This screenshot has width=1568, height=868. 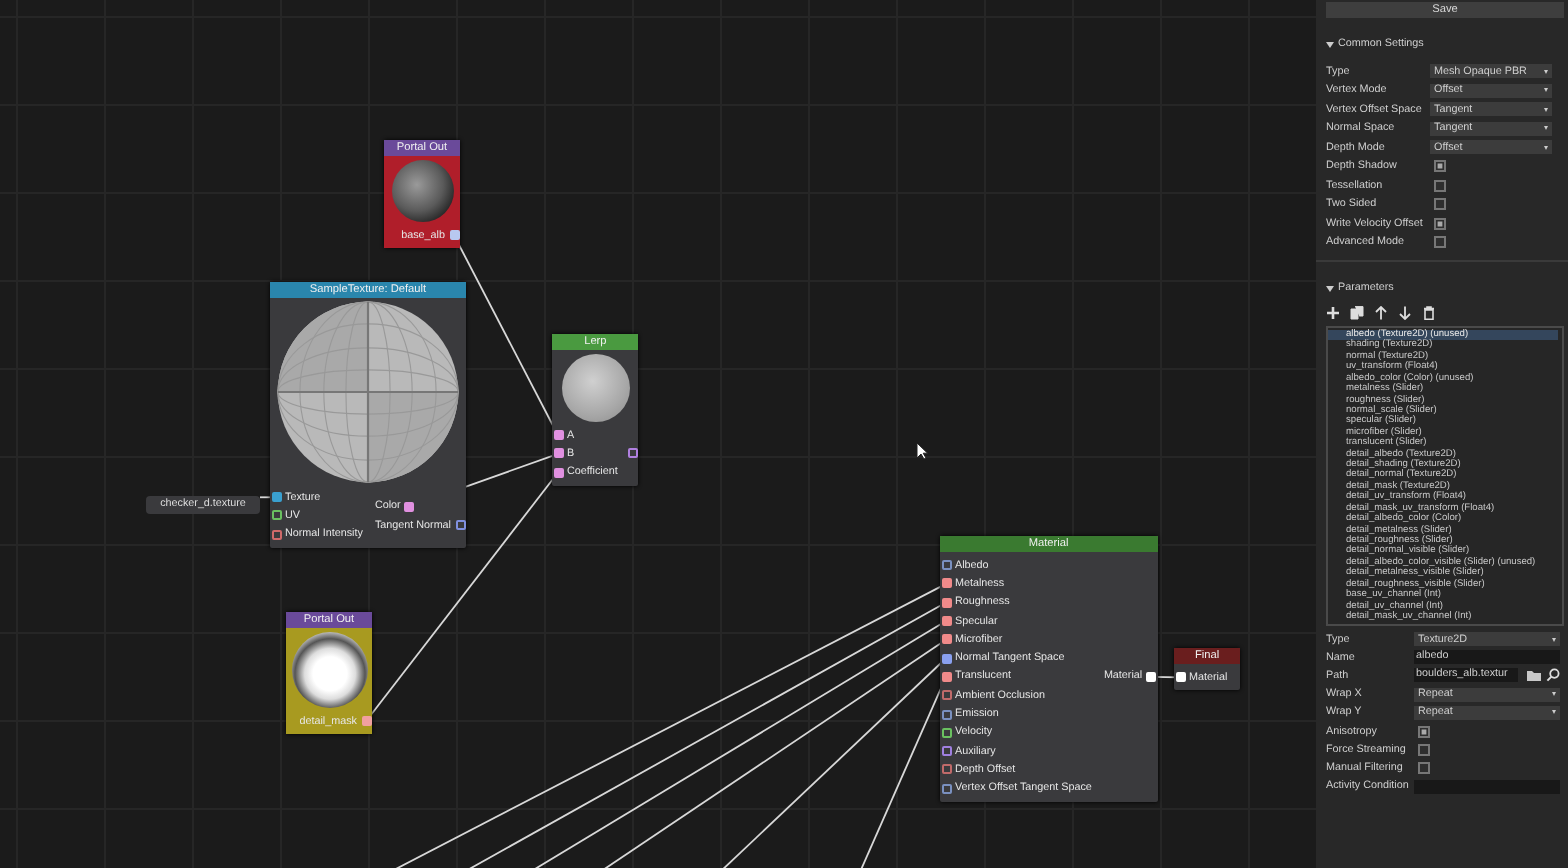 I want to click on output-pin, so click(x=409, y=506).